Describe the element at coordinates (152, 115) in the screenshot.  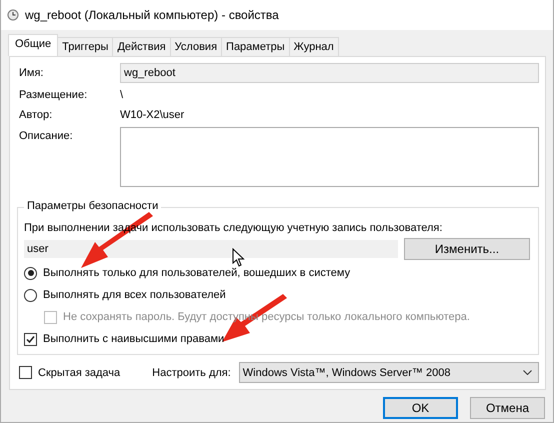
I see `author-value: W10-X2\user` at that location.